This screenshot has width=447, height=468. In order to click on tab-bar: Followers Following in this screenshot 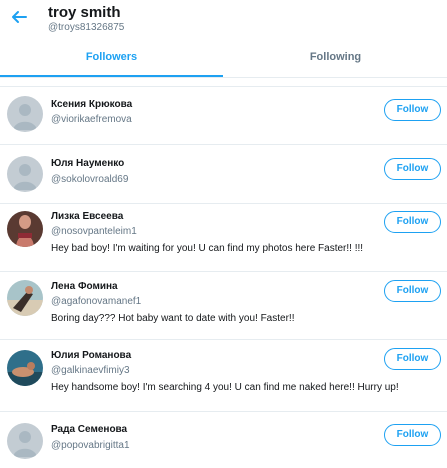, I will do `click(223, 59)`.